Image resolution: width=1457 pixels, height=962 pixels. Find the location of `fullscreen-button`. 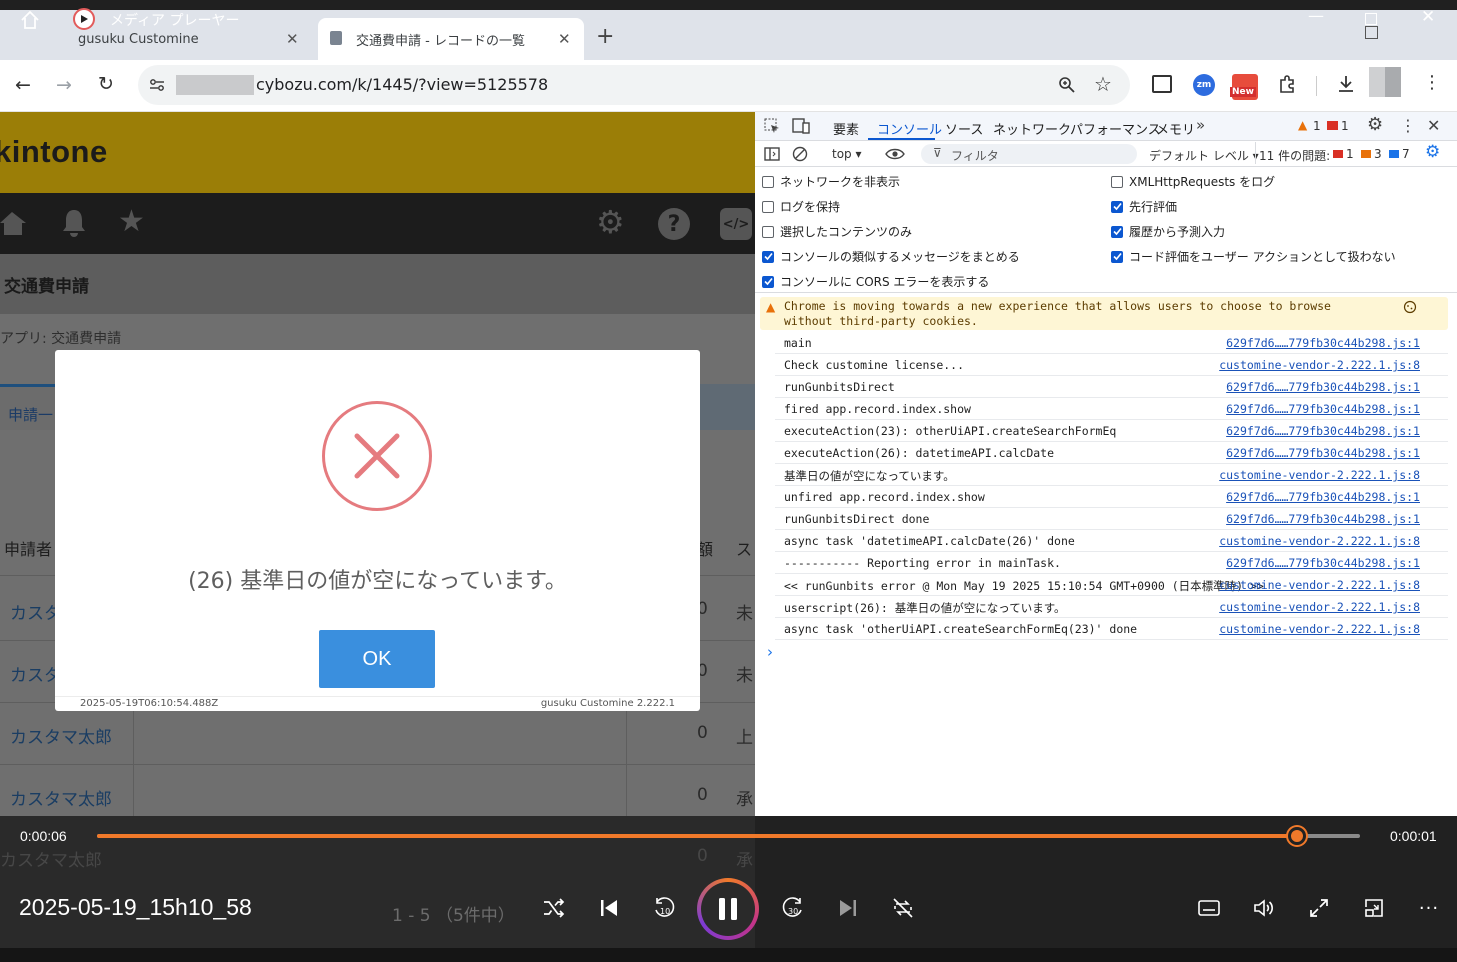

fullscreen-button is located at coordinates (1319, 908).